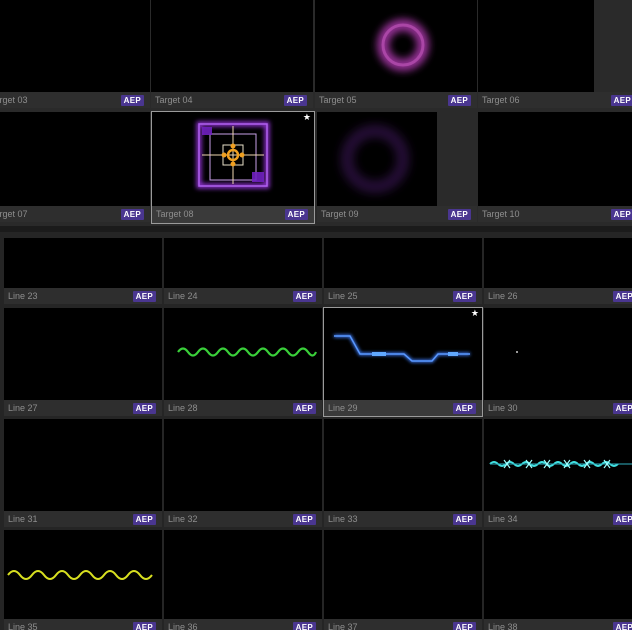  Describe the element at coordinates (243, 519) in the screenshot. I see `label-bar: Line 32 AEP` at that location.